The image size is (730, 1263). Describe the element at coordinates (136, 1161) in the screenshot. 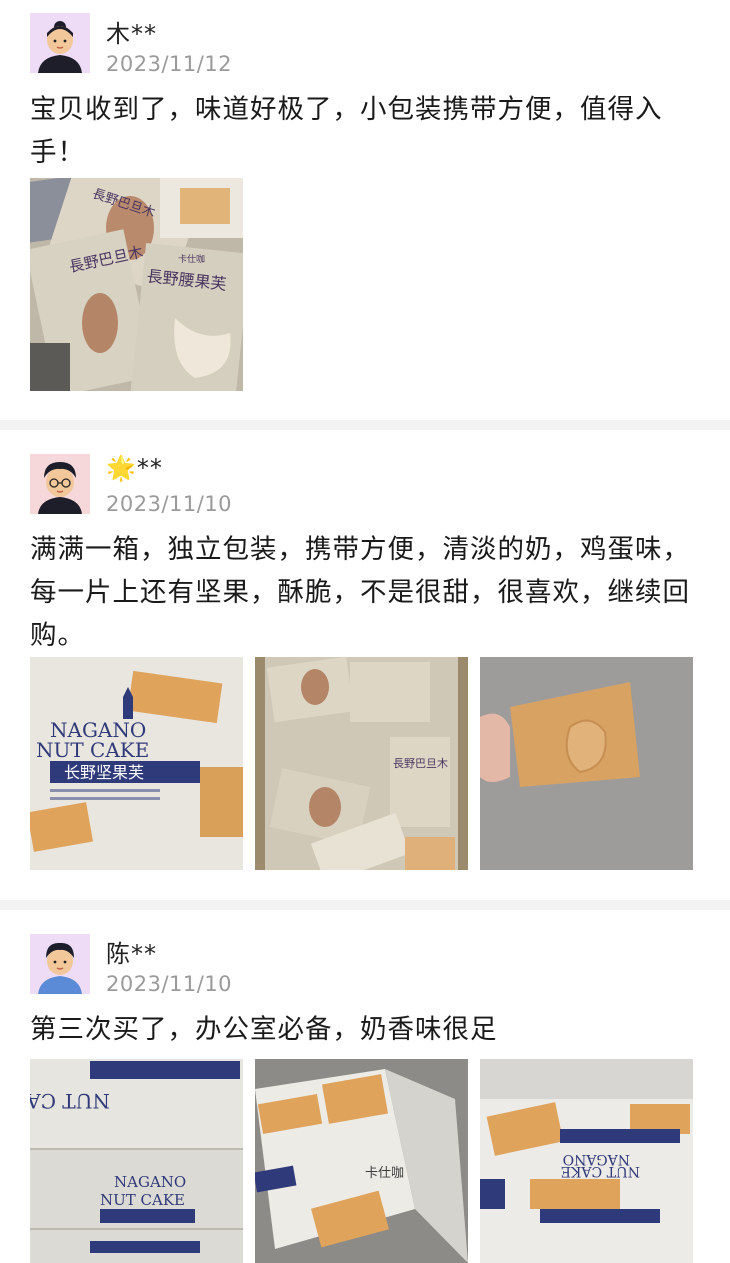

I see `review-photo: NUT CAKE NAGANO NUT CAKE` at that location.